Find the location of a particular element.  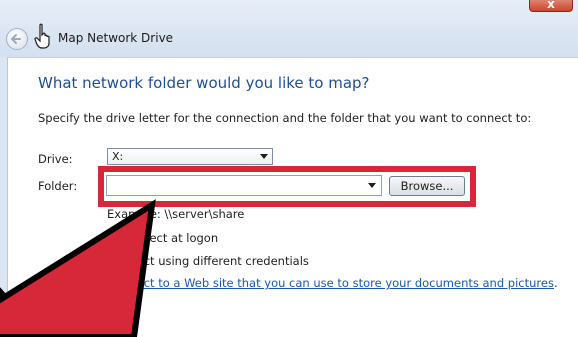

back-button is located at coordinates (17, 39).